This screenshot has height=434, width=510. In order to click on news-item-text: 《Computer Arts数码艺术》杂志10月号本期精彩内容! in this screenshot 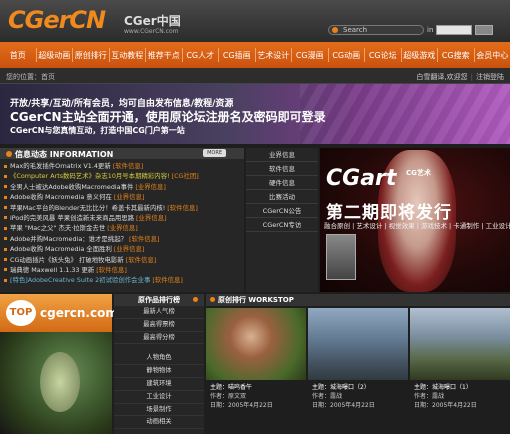, I will do `click(90, 176)`.